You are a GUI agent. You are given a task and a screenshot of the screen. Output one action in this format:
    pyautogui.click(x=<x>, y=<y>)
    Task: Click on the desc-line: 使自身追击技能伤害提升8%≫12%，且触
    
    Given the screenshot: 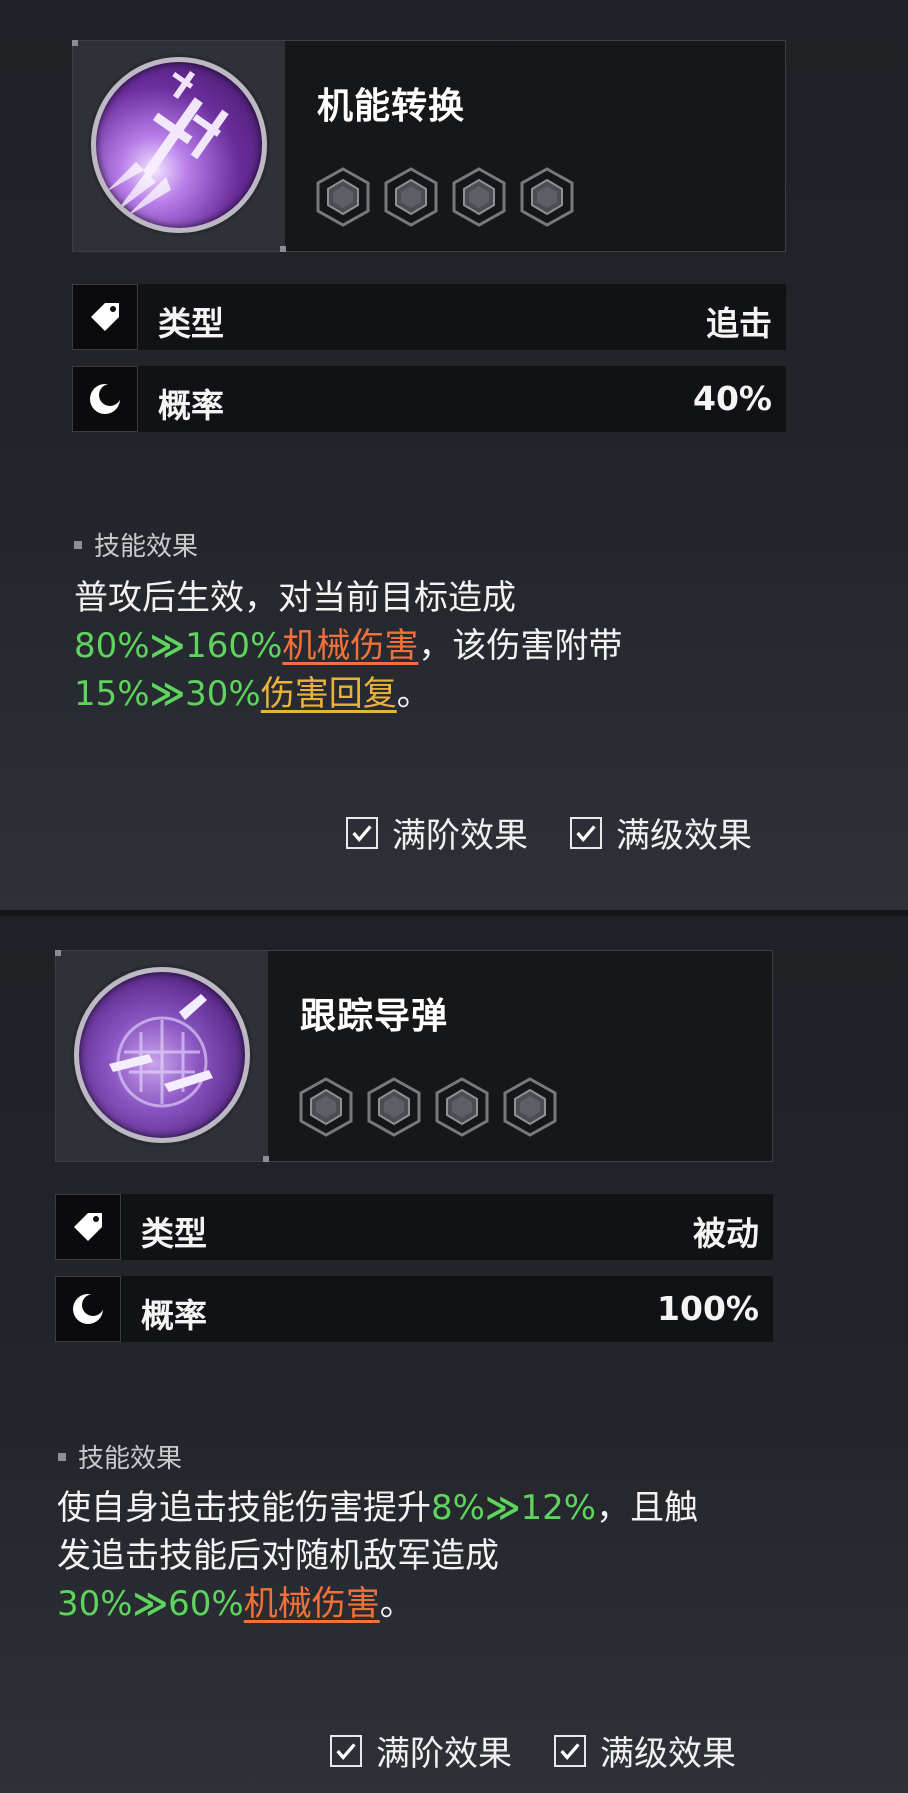 What is the action you would take?
    pyautogui.click(x=377, y=1508)
    